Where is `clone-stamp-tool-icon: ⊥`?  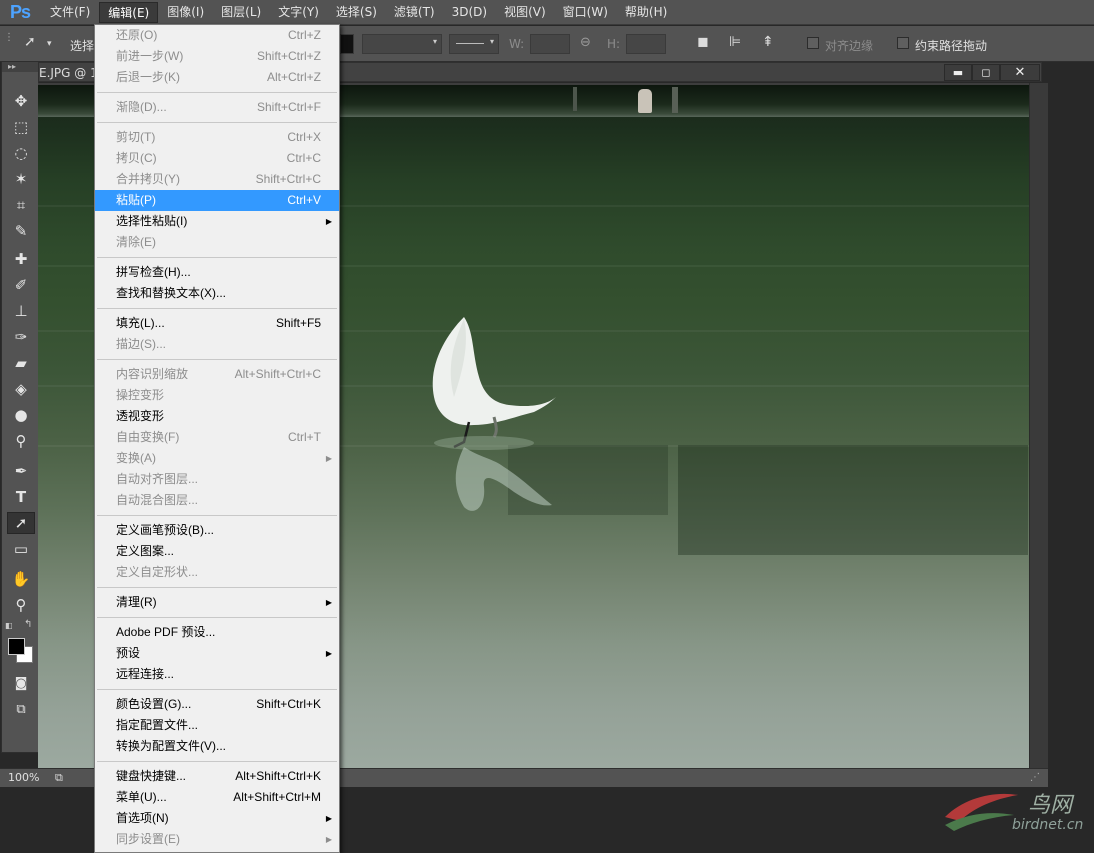
clone-stamp-tool-icon: ⊥ is located at coordinates (21, 311).